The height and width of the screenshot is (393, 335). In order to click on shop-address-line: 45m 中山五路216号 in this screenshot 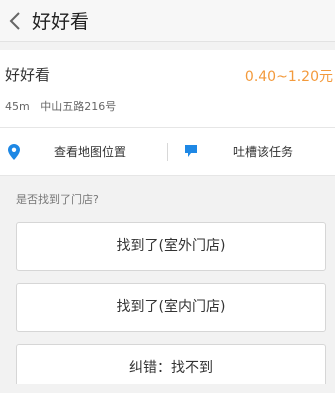, I will do `click(60, 106)`.